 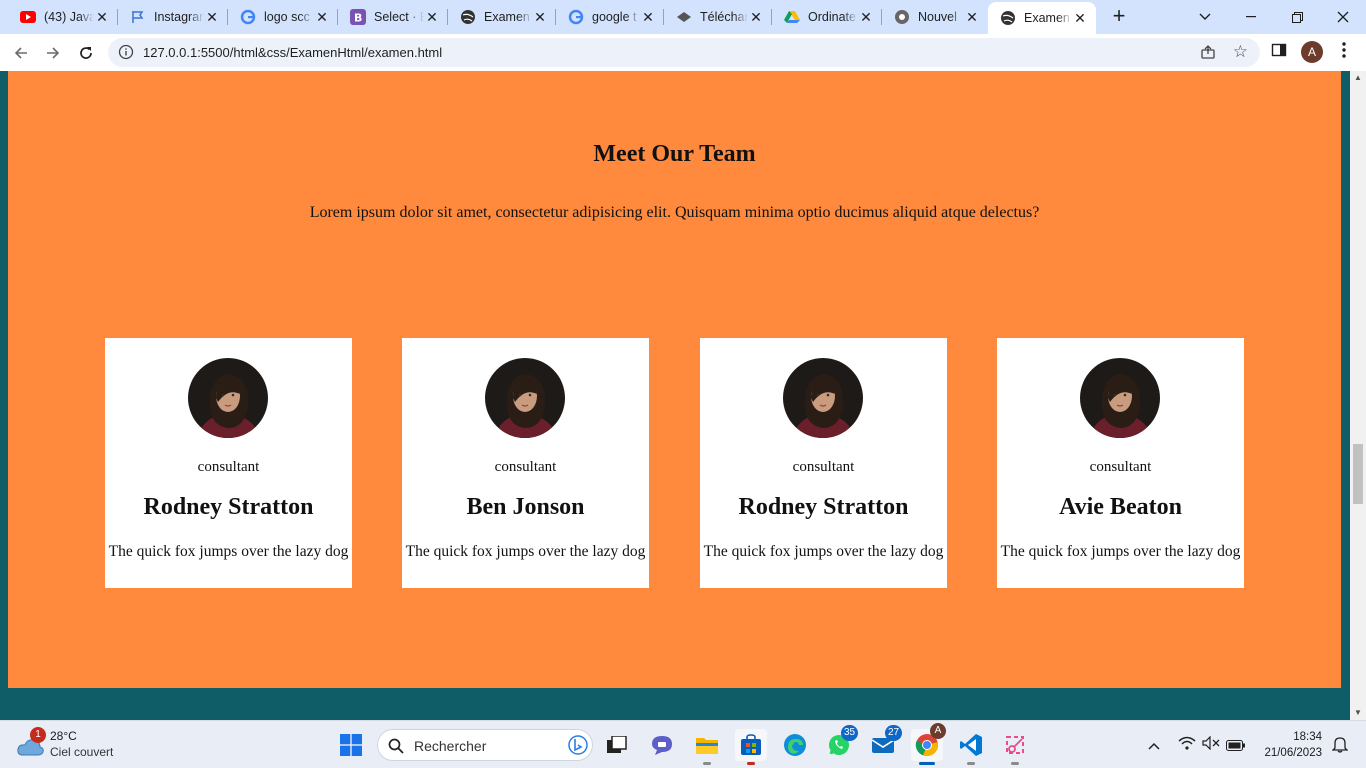 What do you see at coordinates (1236, 747) in the screenshot?
I see `battery-button` at bounding box center [1236, 747].